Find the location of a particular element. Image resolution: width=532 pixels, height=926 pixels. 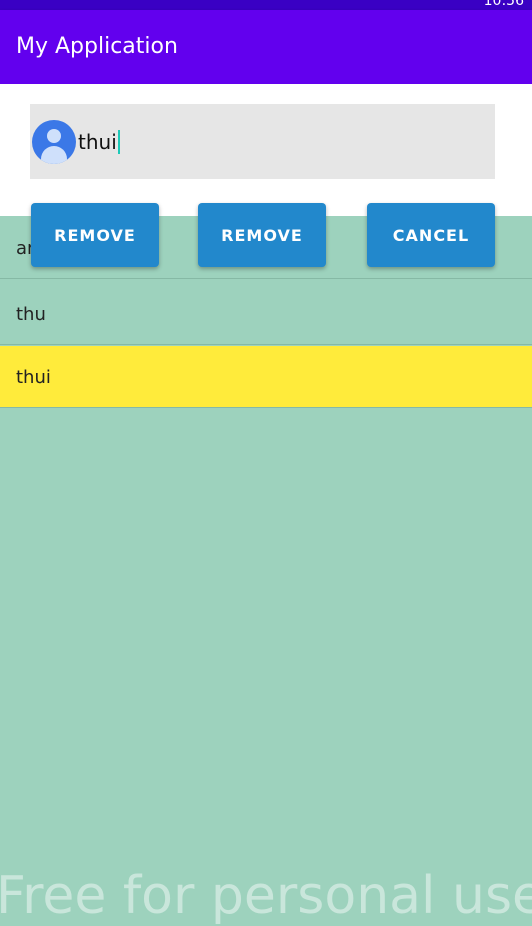

status-bar: 10:56 is located at coordinates (266, 5).